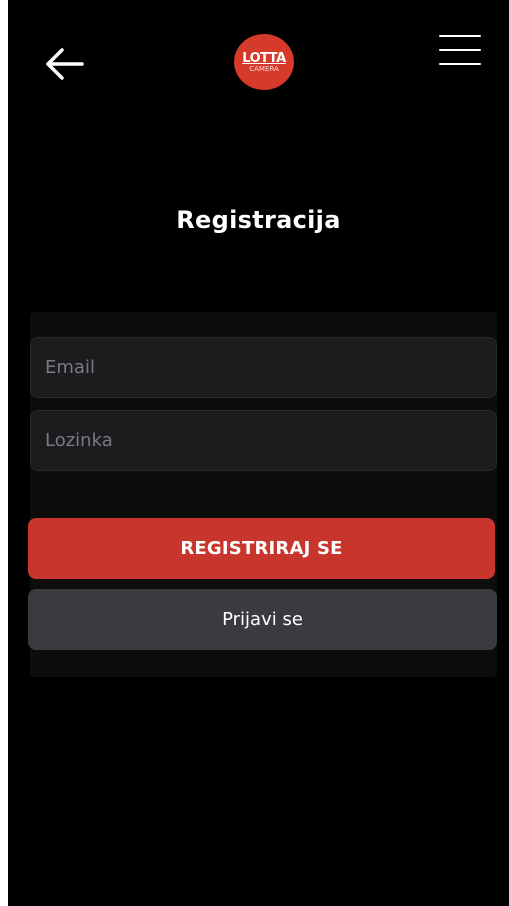  I want to click on back-button, so click(65, 64).